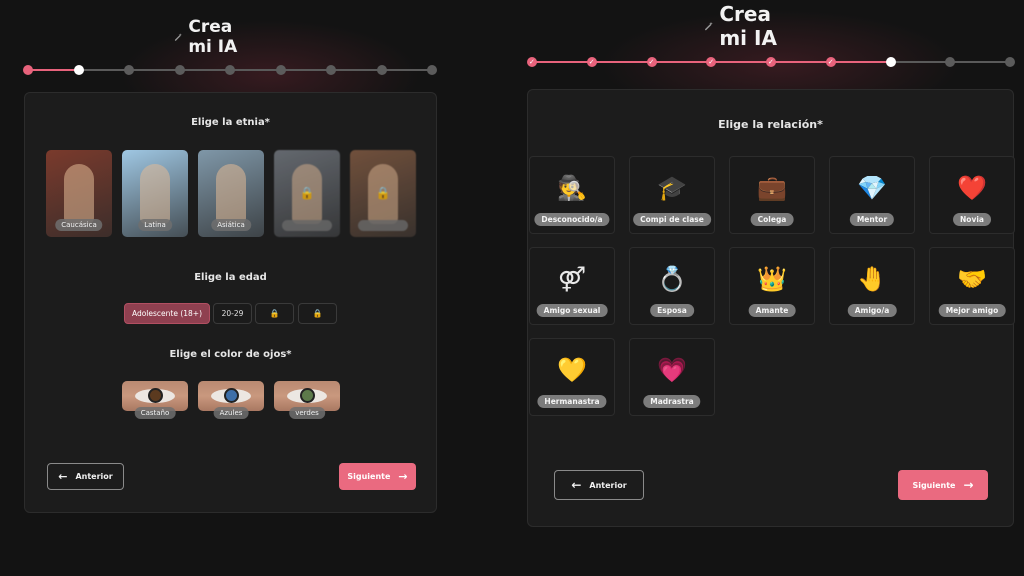 This screenshot has height=576, width=1024. I want to click on age-label: Adolescente (18+), so click(167, 313).